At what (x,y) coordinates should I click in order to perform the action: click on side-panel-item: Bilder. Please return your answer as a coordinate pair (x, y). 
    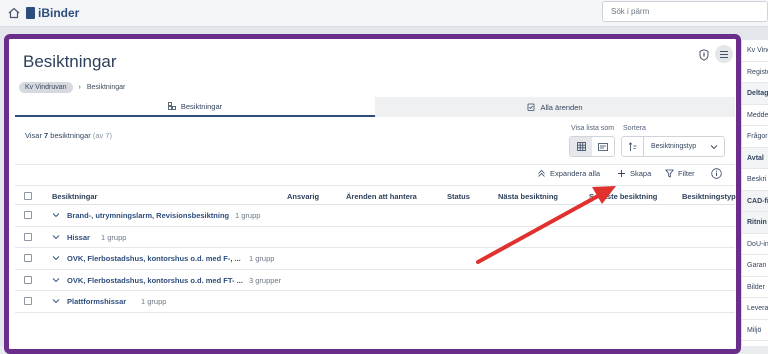
    Looking at the image, I should click on (755, 287).